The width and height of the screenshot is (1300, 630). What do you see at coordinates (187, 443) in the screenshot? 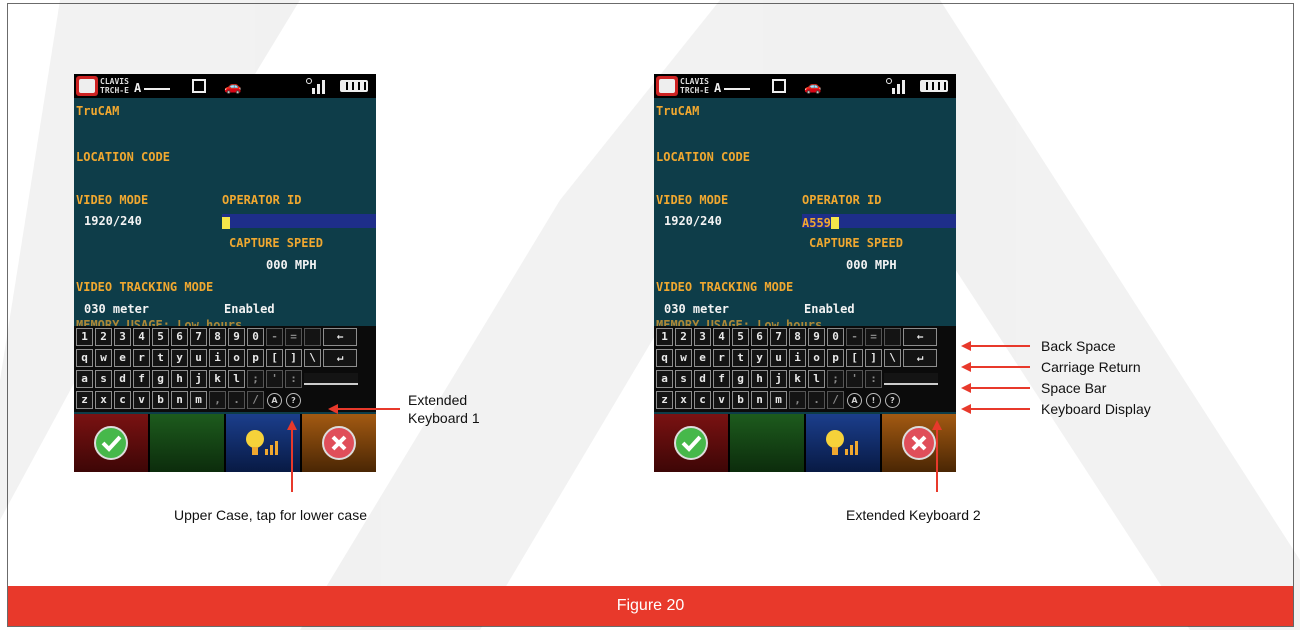
I see `blank-soft-button` at bounding box center [187, 443].